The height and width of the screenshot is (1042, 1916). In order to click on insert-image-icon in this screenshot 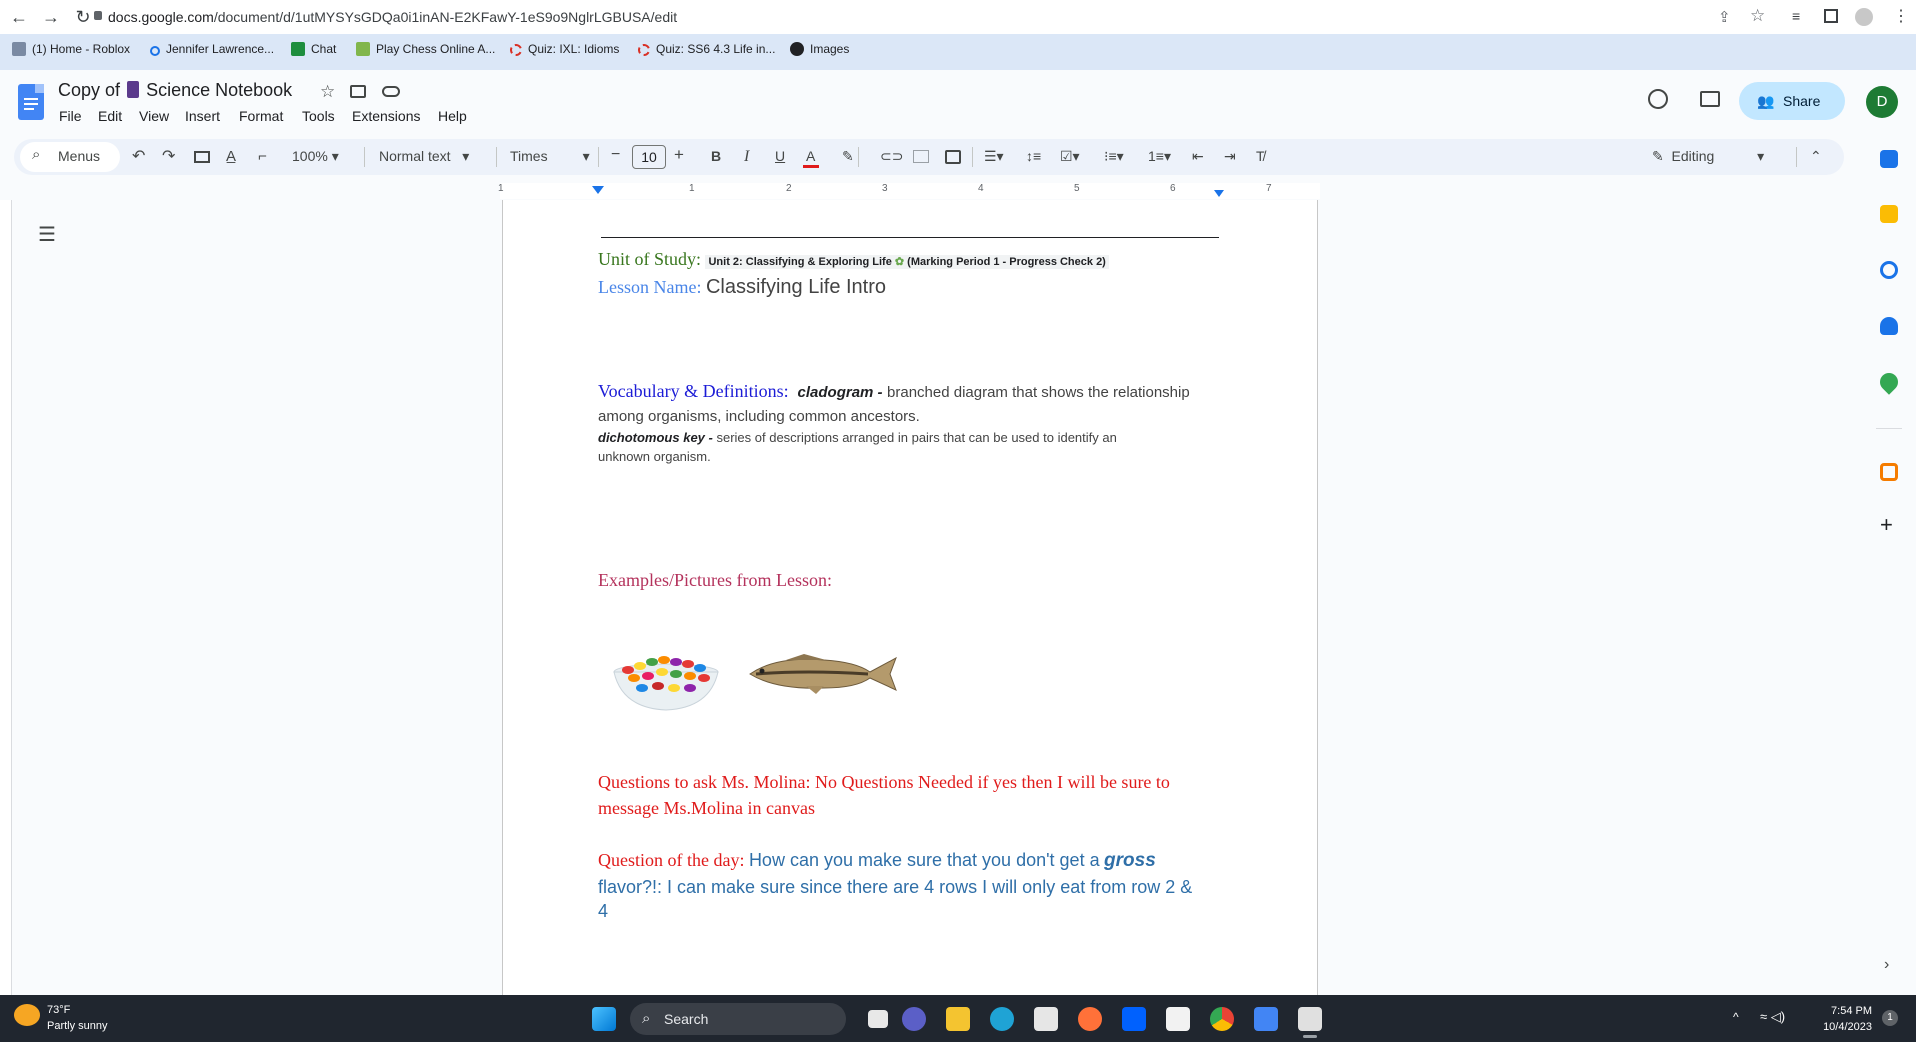, I will do `click(953, 157)`.